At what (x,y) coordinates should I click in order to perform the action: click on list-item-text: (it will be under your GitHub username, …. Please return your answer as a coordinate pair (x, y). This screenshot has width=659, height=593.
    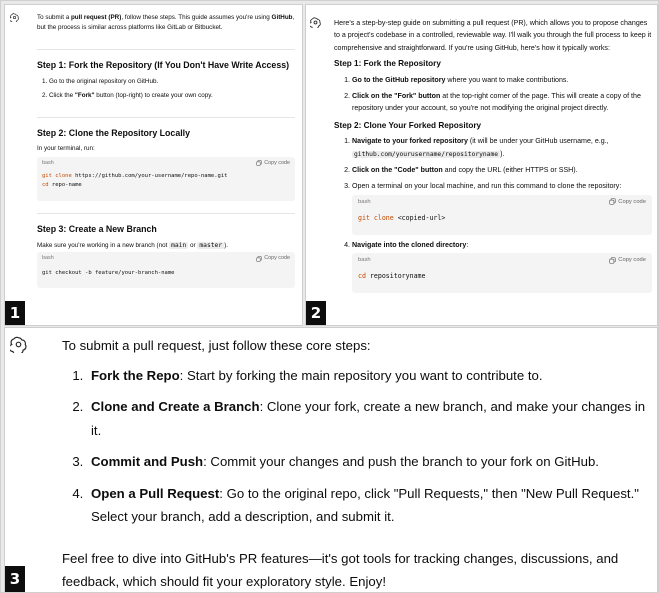
    Looking at the image, I should click on (538, 141).